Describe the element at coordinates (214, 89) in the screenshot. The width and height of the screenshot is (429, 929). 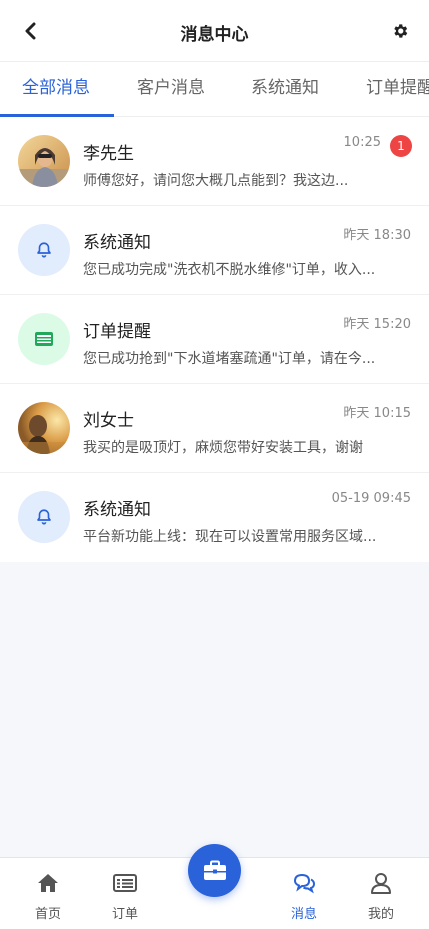
I see `tab-bar: 全部消息 客户消息 系统通知 订单提醒` at that location.